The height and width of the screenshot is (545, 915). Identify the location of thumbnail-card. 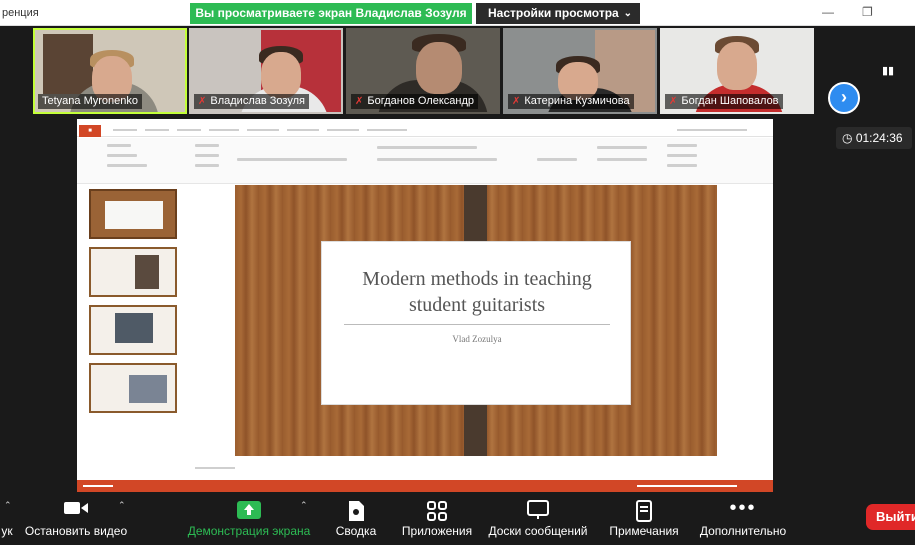
(134, 215).